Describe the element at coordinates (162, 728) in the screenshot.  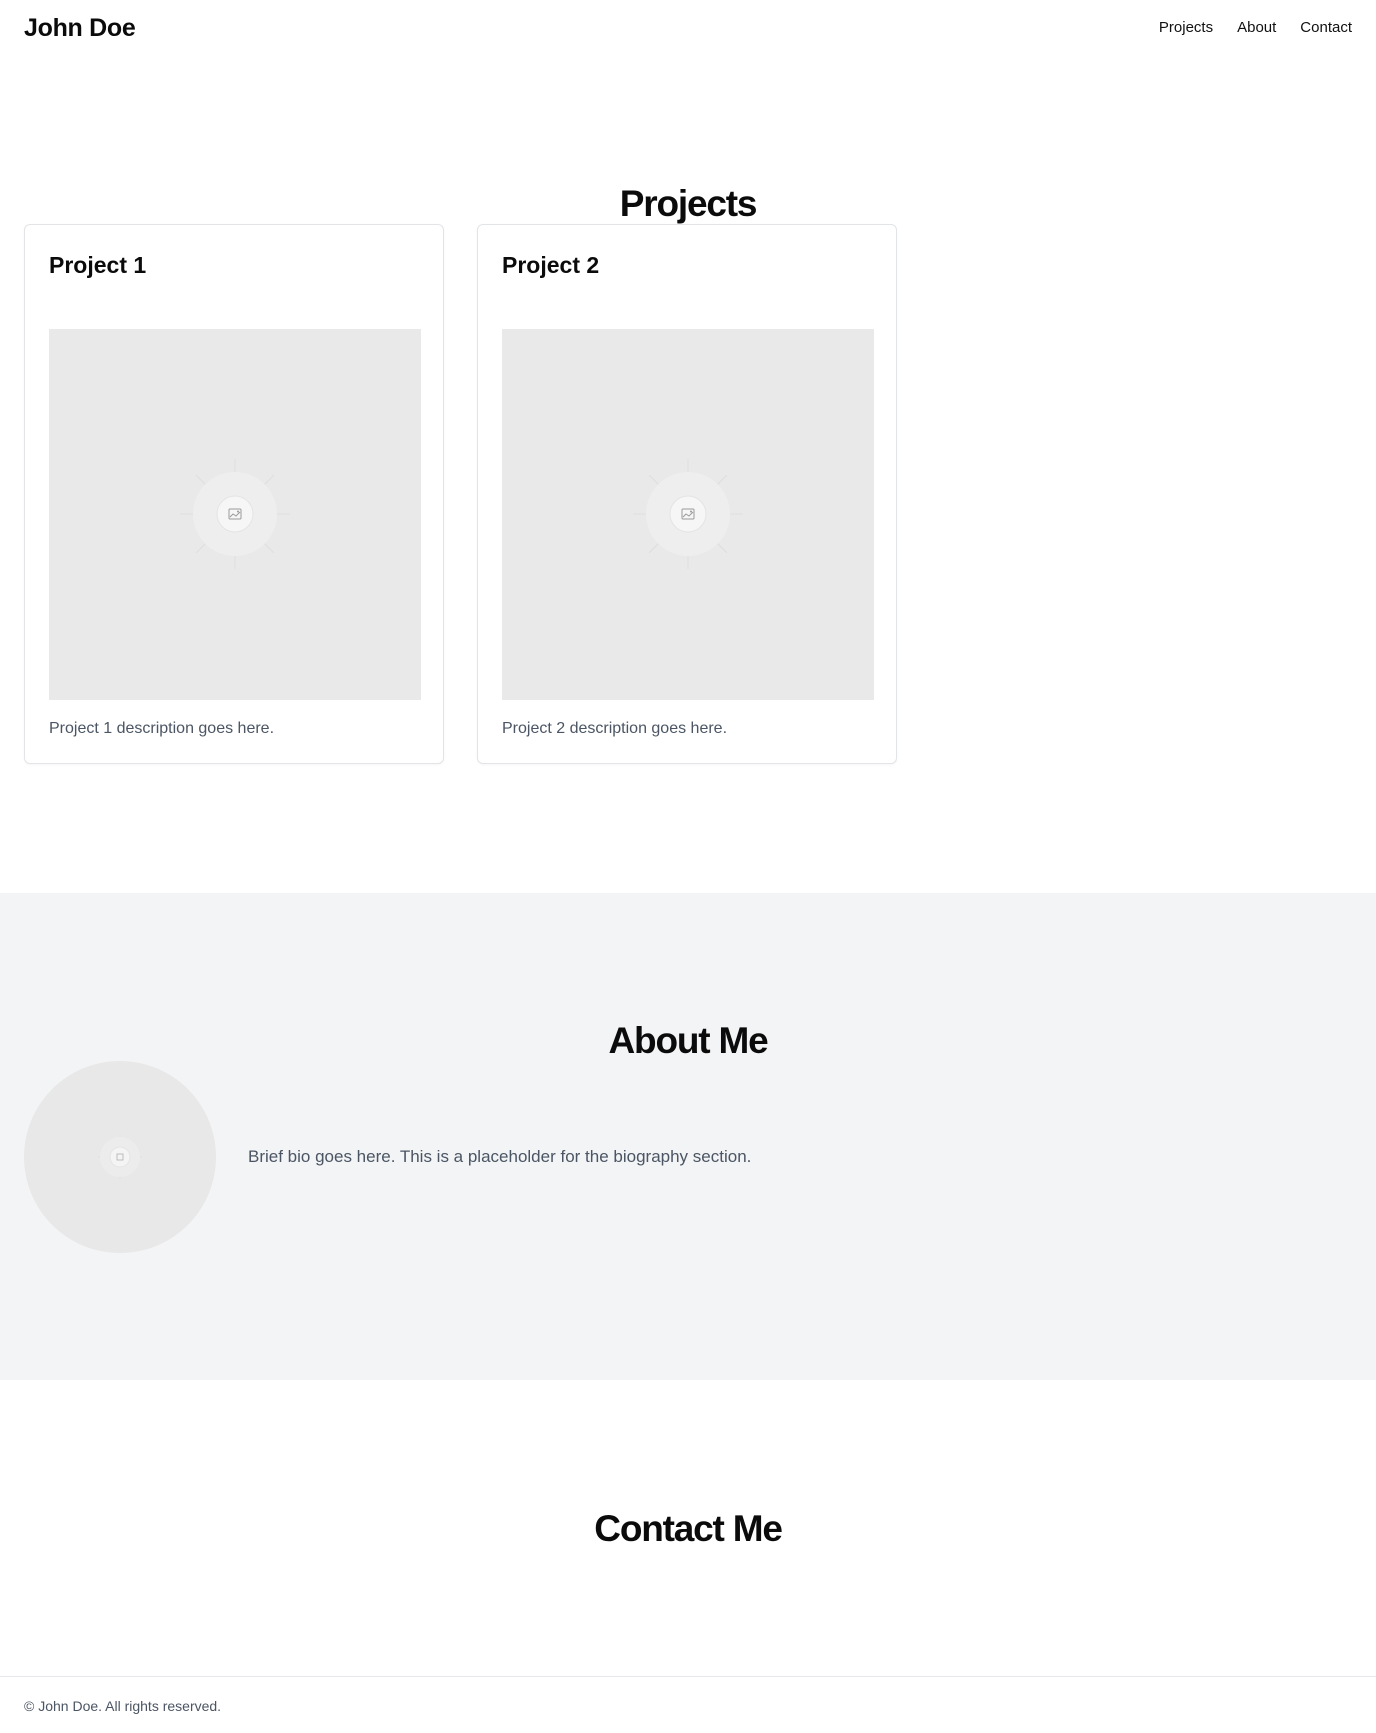
I see `project-card-description: Project 1 description goes here.` at that location.